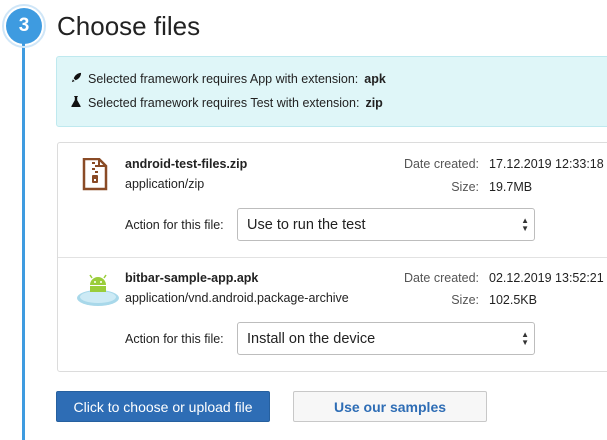 This screenshot has height=440, width=607. What do you see at coordinates (24, 26) in the screenshot?
I see `step-number-badge: 3` at bounding box center [24, 26].